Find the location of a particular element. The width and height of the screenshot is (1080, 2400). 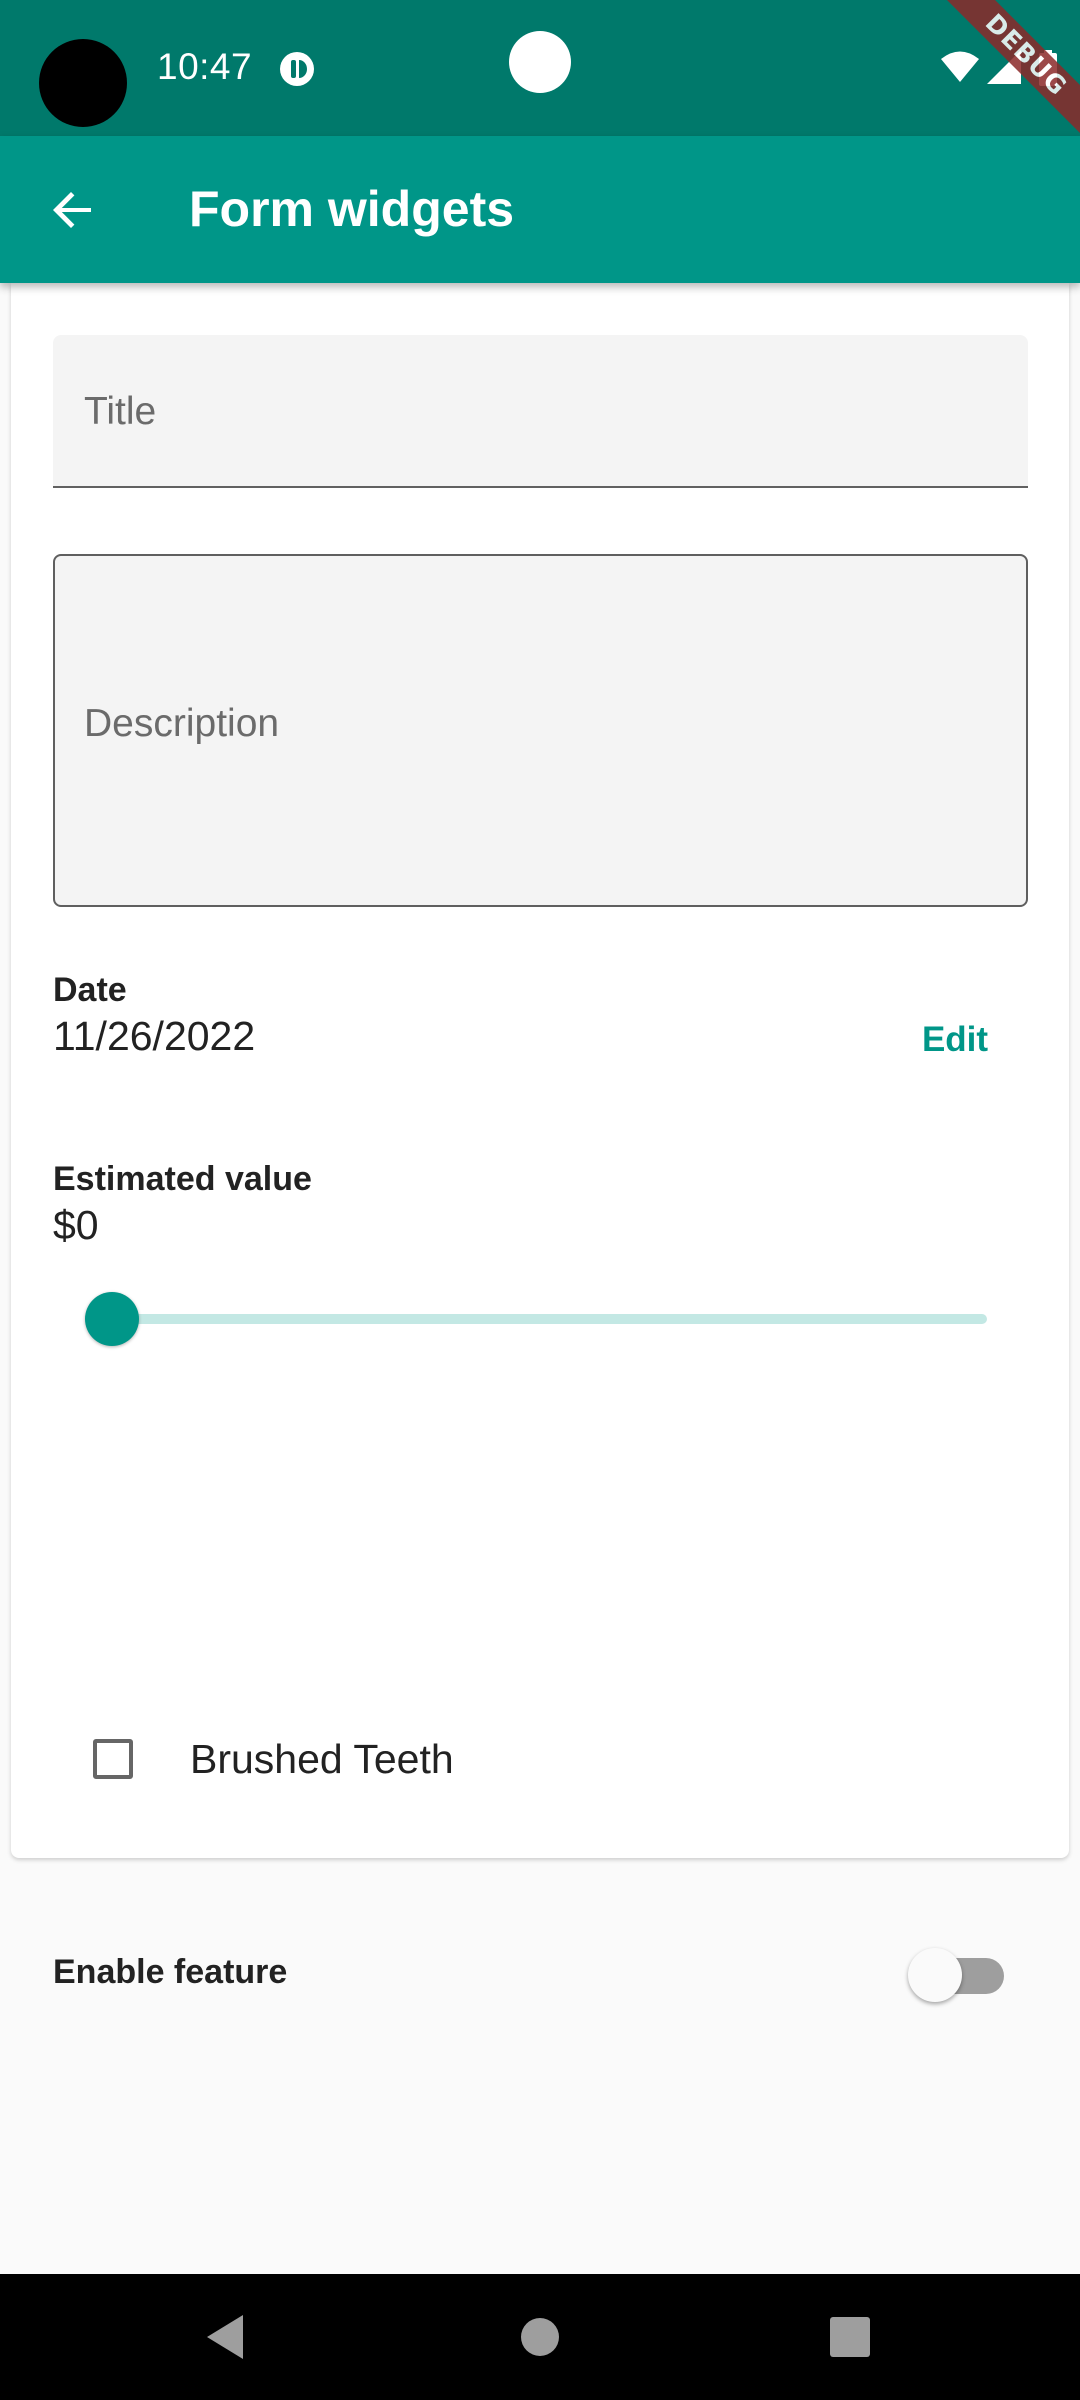

wifi-icon is located at coordinates (960, 66).